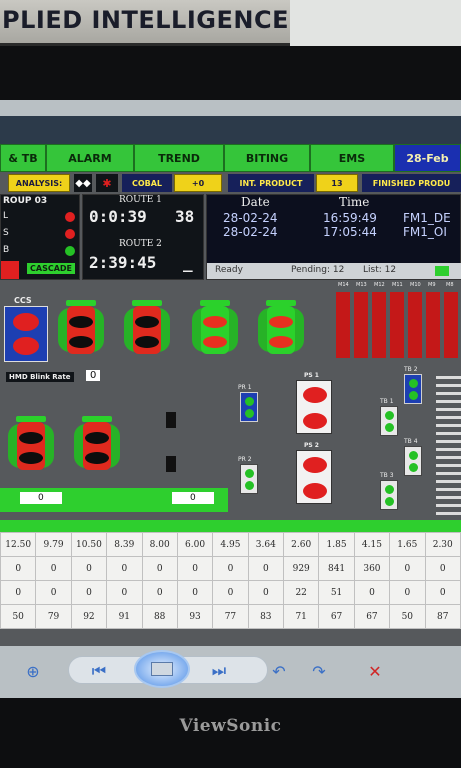 The height and width of the screenshot is (768, 461). Describe the element at coordinates (314, 407) in the screenshot. I see `ps1-station` at that location.